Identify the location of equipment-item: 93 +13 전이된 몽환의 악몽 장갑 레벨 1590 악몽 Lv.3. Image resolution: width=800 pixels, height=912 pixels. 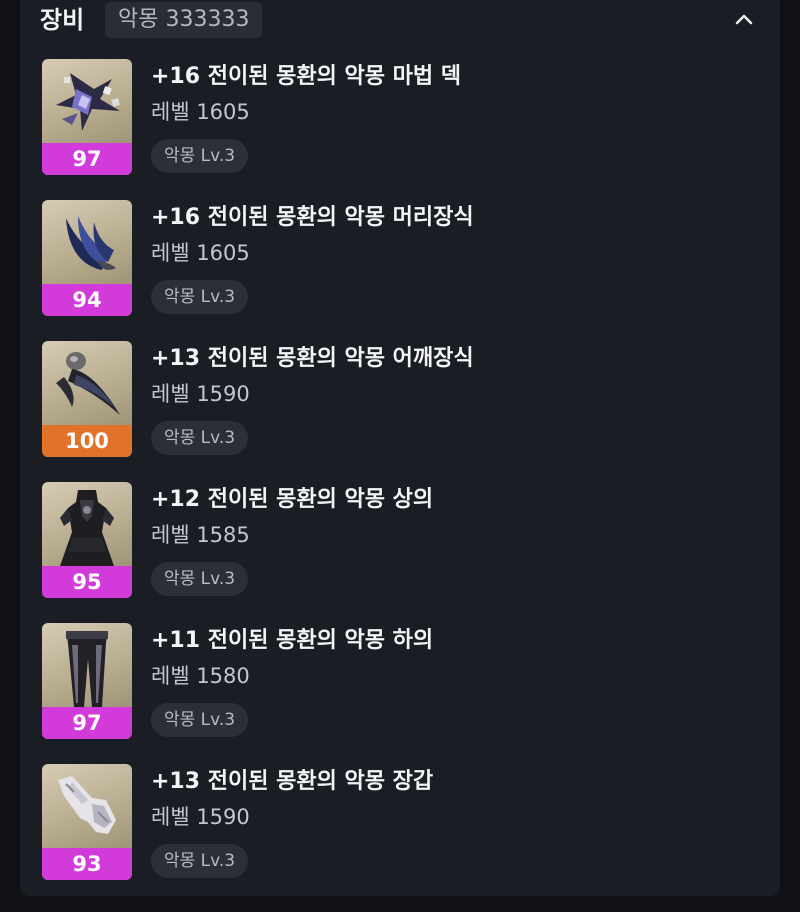
(392, 822).